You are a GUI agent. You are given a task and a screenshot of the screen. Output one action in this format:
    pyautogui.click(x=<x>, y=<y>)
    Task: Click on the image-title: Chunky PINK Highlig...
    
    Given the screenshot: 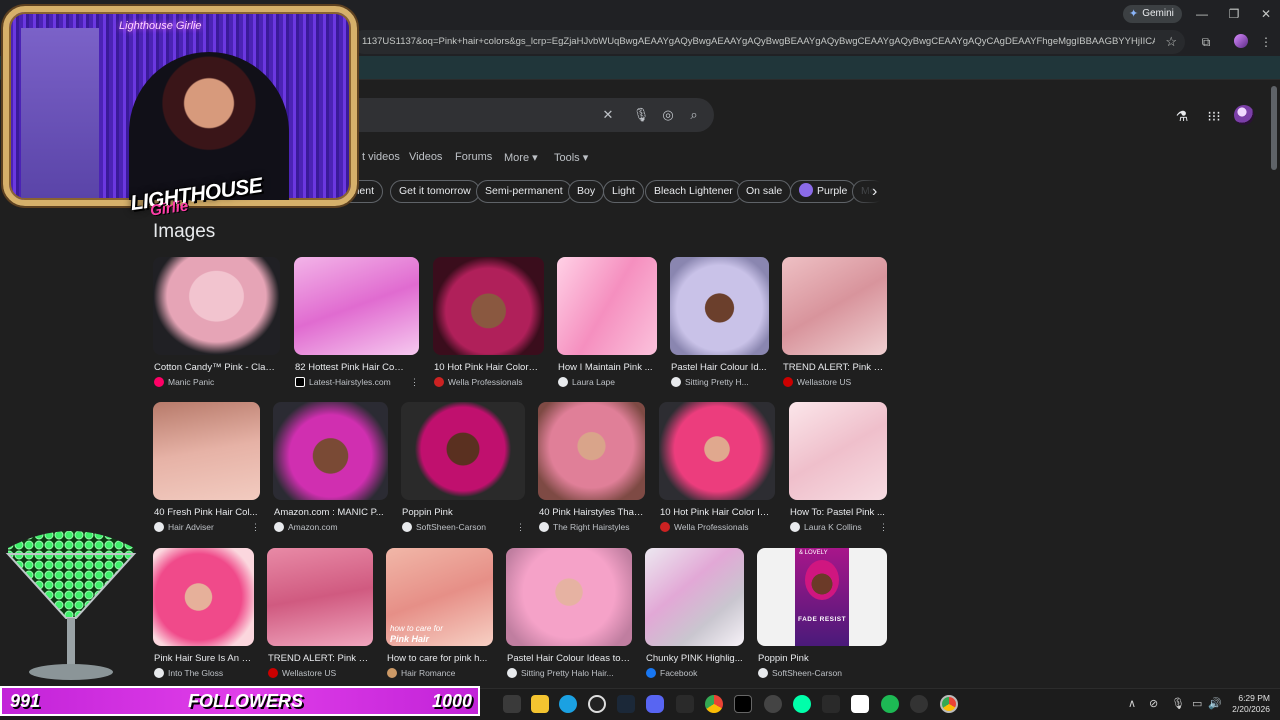 What is the action you would take?
    pyautogui.click(x=694, y=658)
    